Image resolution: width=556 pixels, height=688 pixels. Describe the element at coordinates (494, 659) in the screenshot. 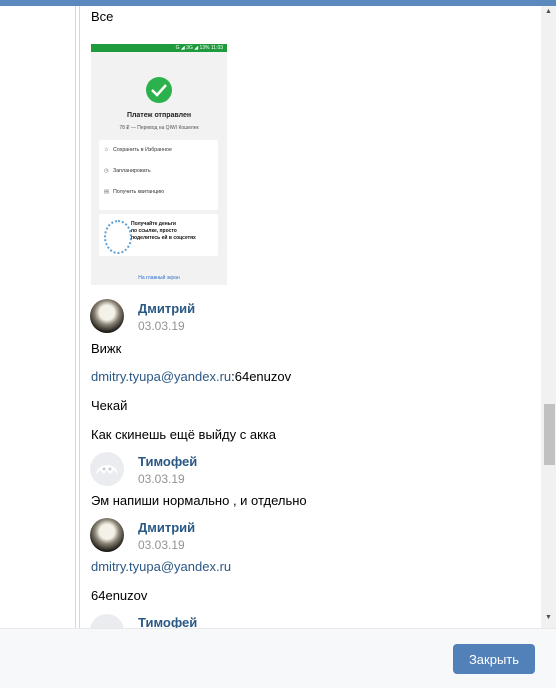

I see `close-button: Закрыть` at that location.